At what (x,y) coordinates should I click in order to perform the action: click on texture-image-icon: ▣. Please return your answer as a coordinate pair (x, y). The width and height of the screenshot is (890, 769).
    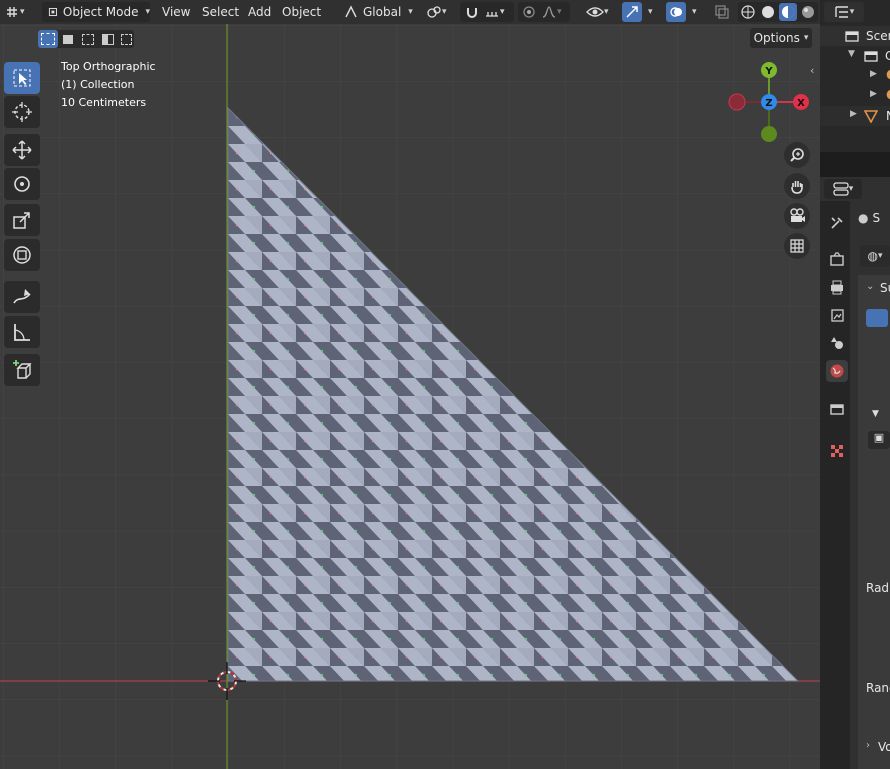
    Looking at the image, I should click on (879, 440).